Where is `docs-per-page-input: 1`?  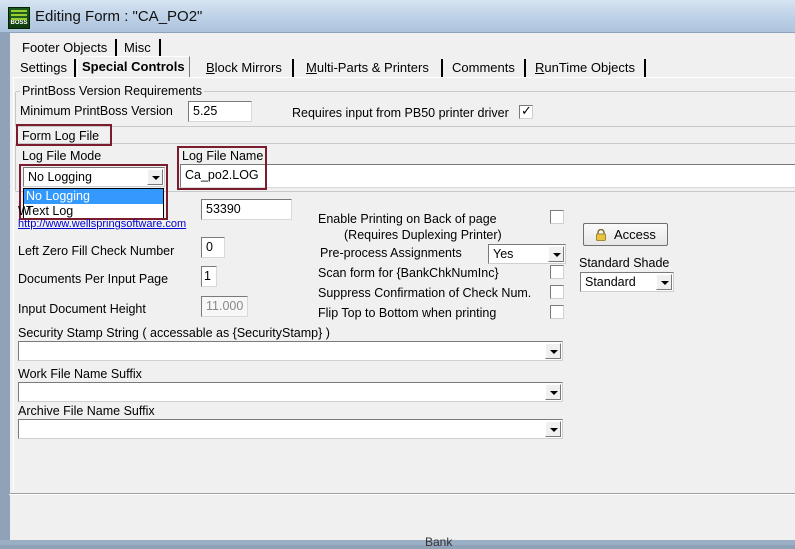
docs-per-page-input: 1 is located at coordinates (209, 276).